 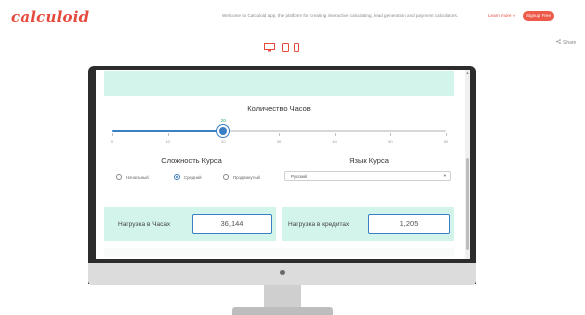 I want to click on radio-advanced: Продвинутый, so click(x=241, y=177).